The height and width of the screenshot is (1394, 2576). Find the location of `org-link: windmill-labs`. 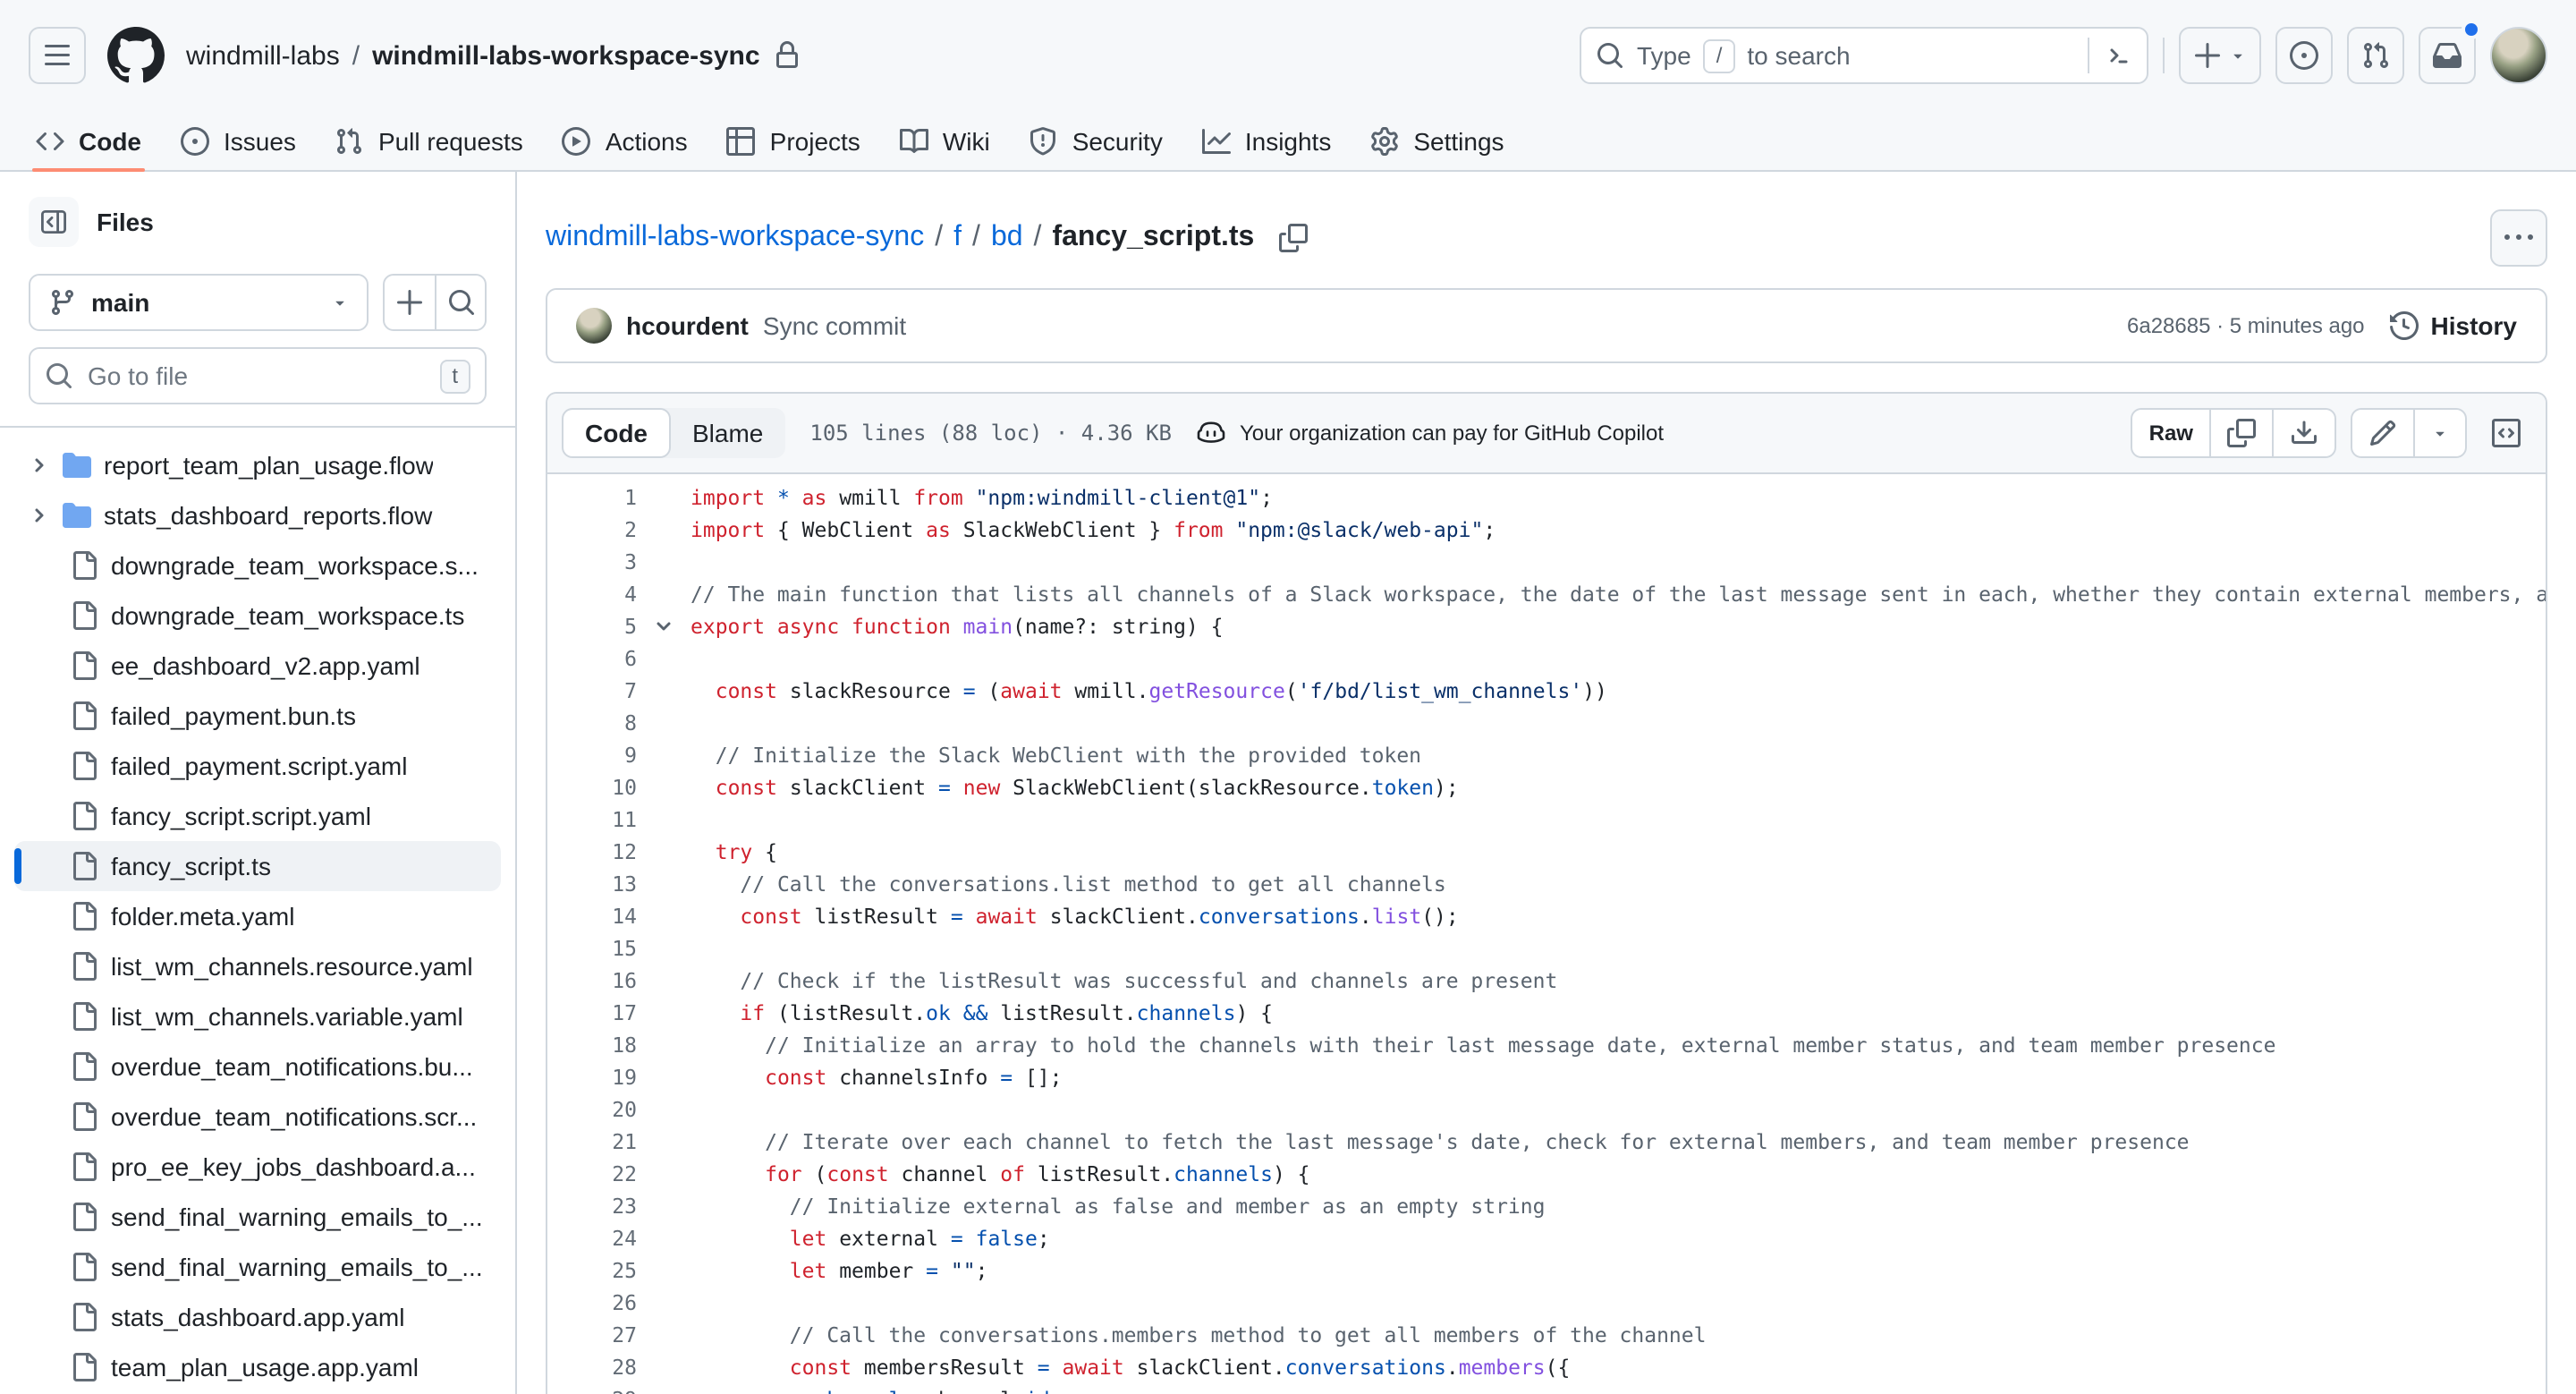

org-link: windmill-labs is located at coordinates (263, 55).